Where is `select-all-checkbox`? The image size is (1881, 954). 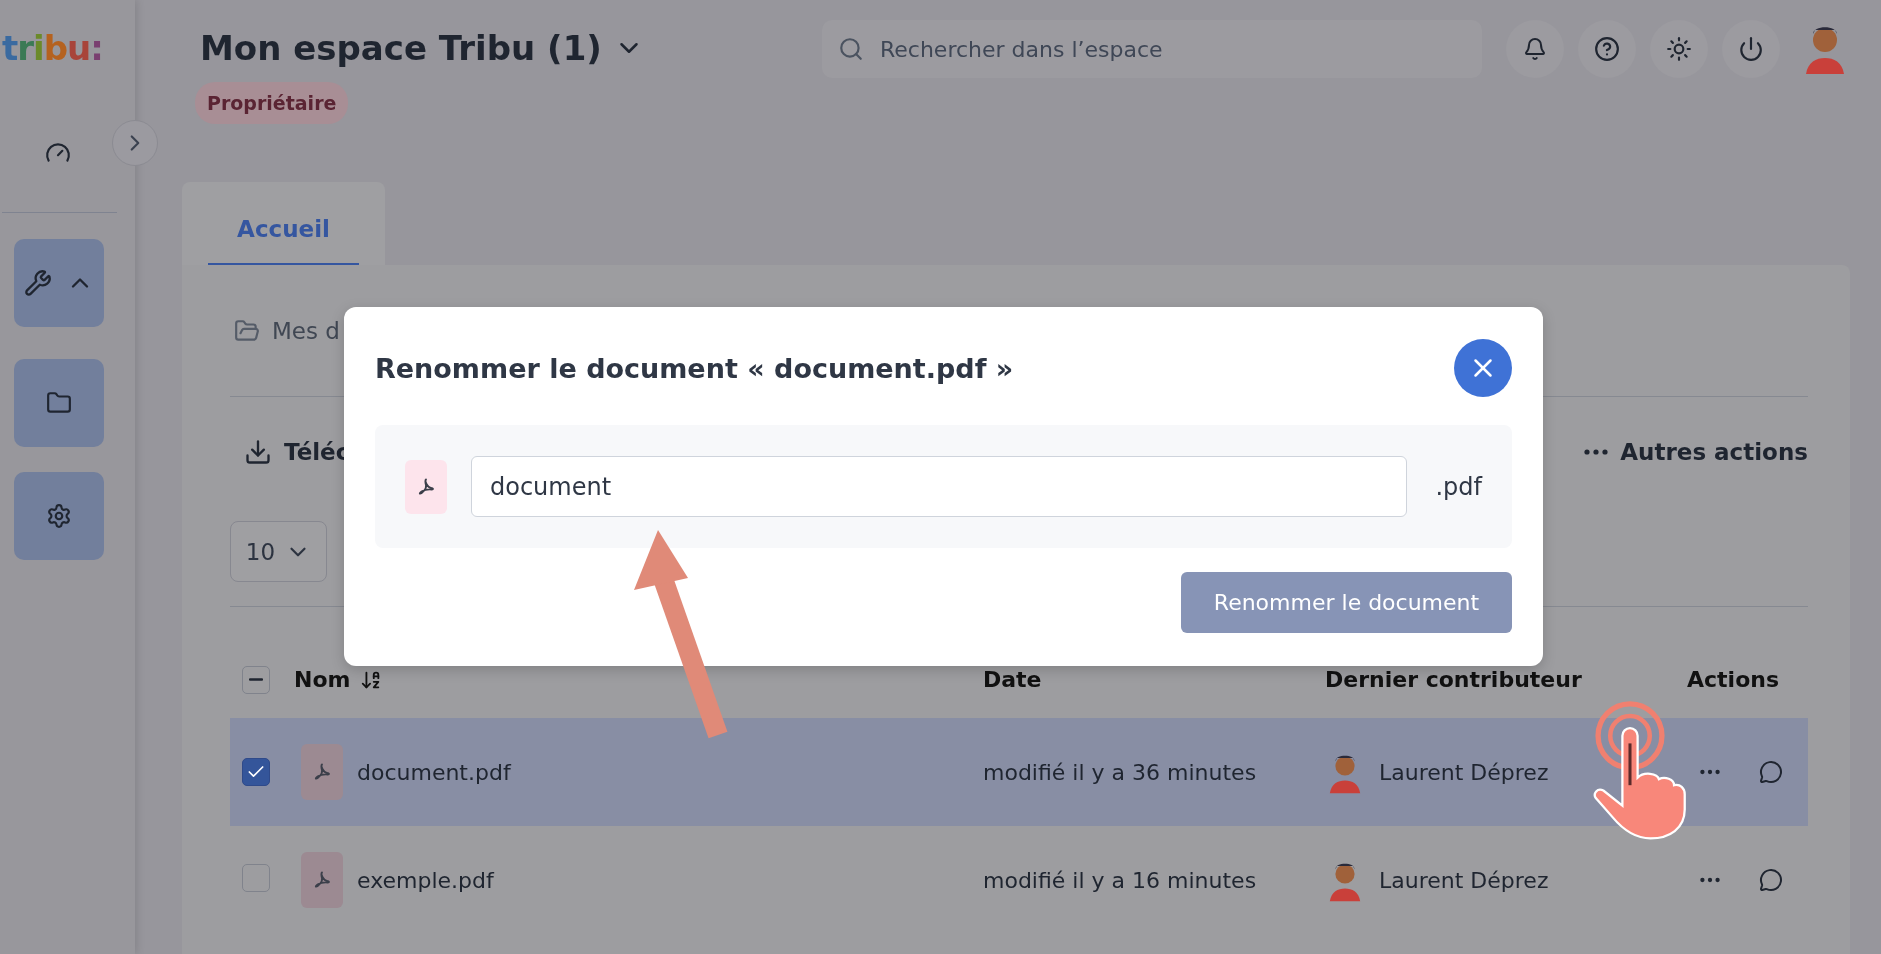 select-all-checkbox is located at coordinates (256, 679).